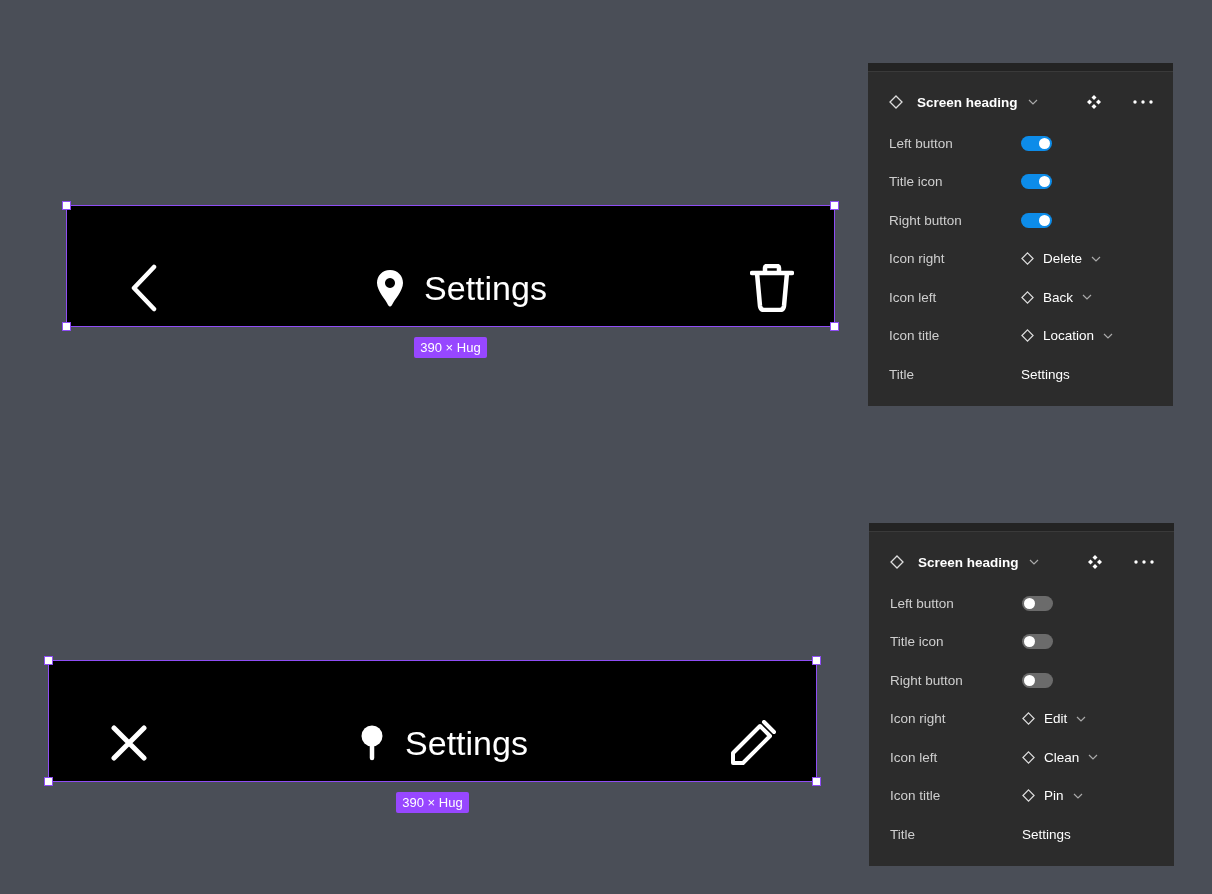 Image resolution: width=1212 pixels, height=894 pixels. Describe the element at coordinates (772, 288) in the screenshot. I see `trash-icon` at that location.